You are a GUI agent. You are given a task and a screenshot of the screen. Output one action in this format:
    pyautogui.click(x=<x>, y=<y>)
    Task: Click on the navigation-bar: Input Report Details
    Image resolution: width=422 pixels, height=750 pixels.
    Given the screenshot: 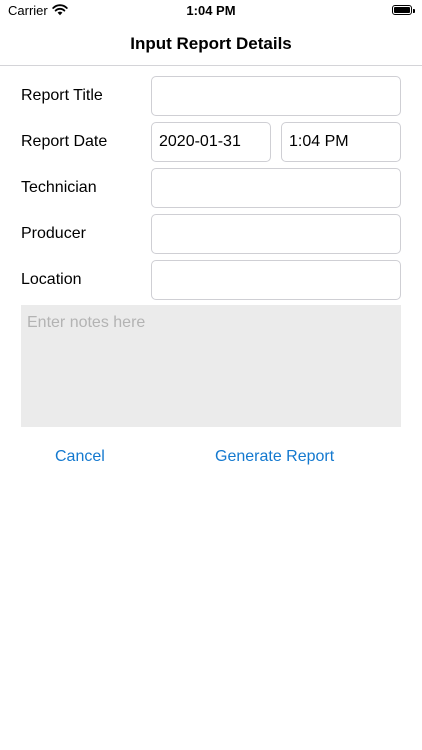 What is the action you would take?
    pyautogui.click(x=211, y=44)
    